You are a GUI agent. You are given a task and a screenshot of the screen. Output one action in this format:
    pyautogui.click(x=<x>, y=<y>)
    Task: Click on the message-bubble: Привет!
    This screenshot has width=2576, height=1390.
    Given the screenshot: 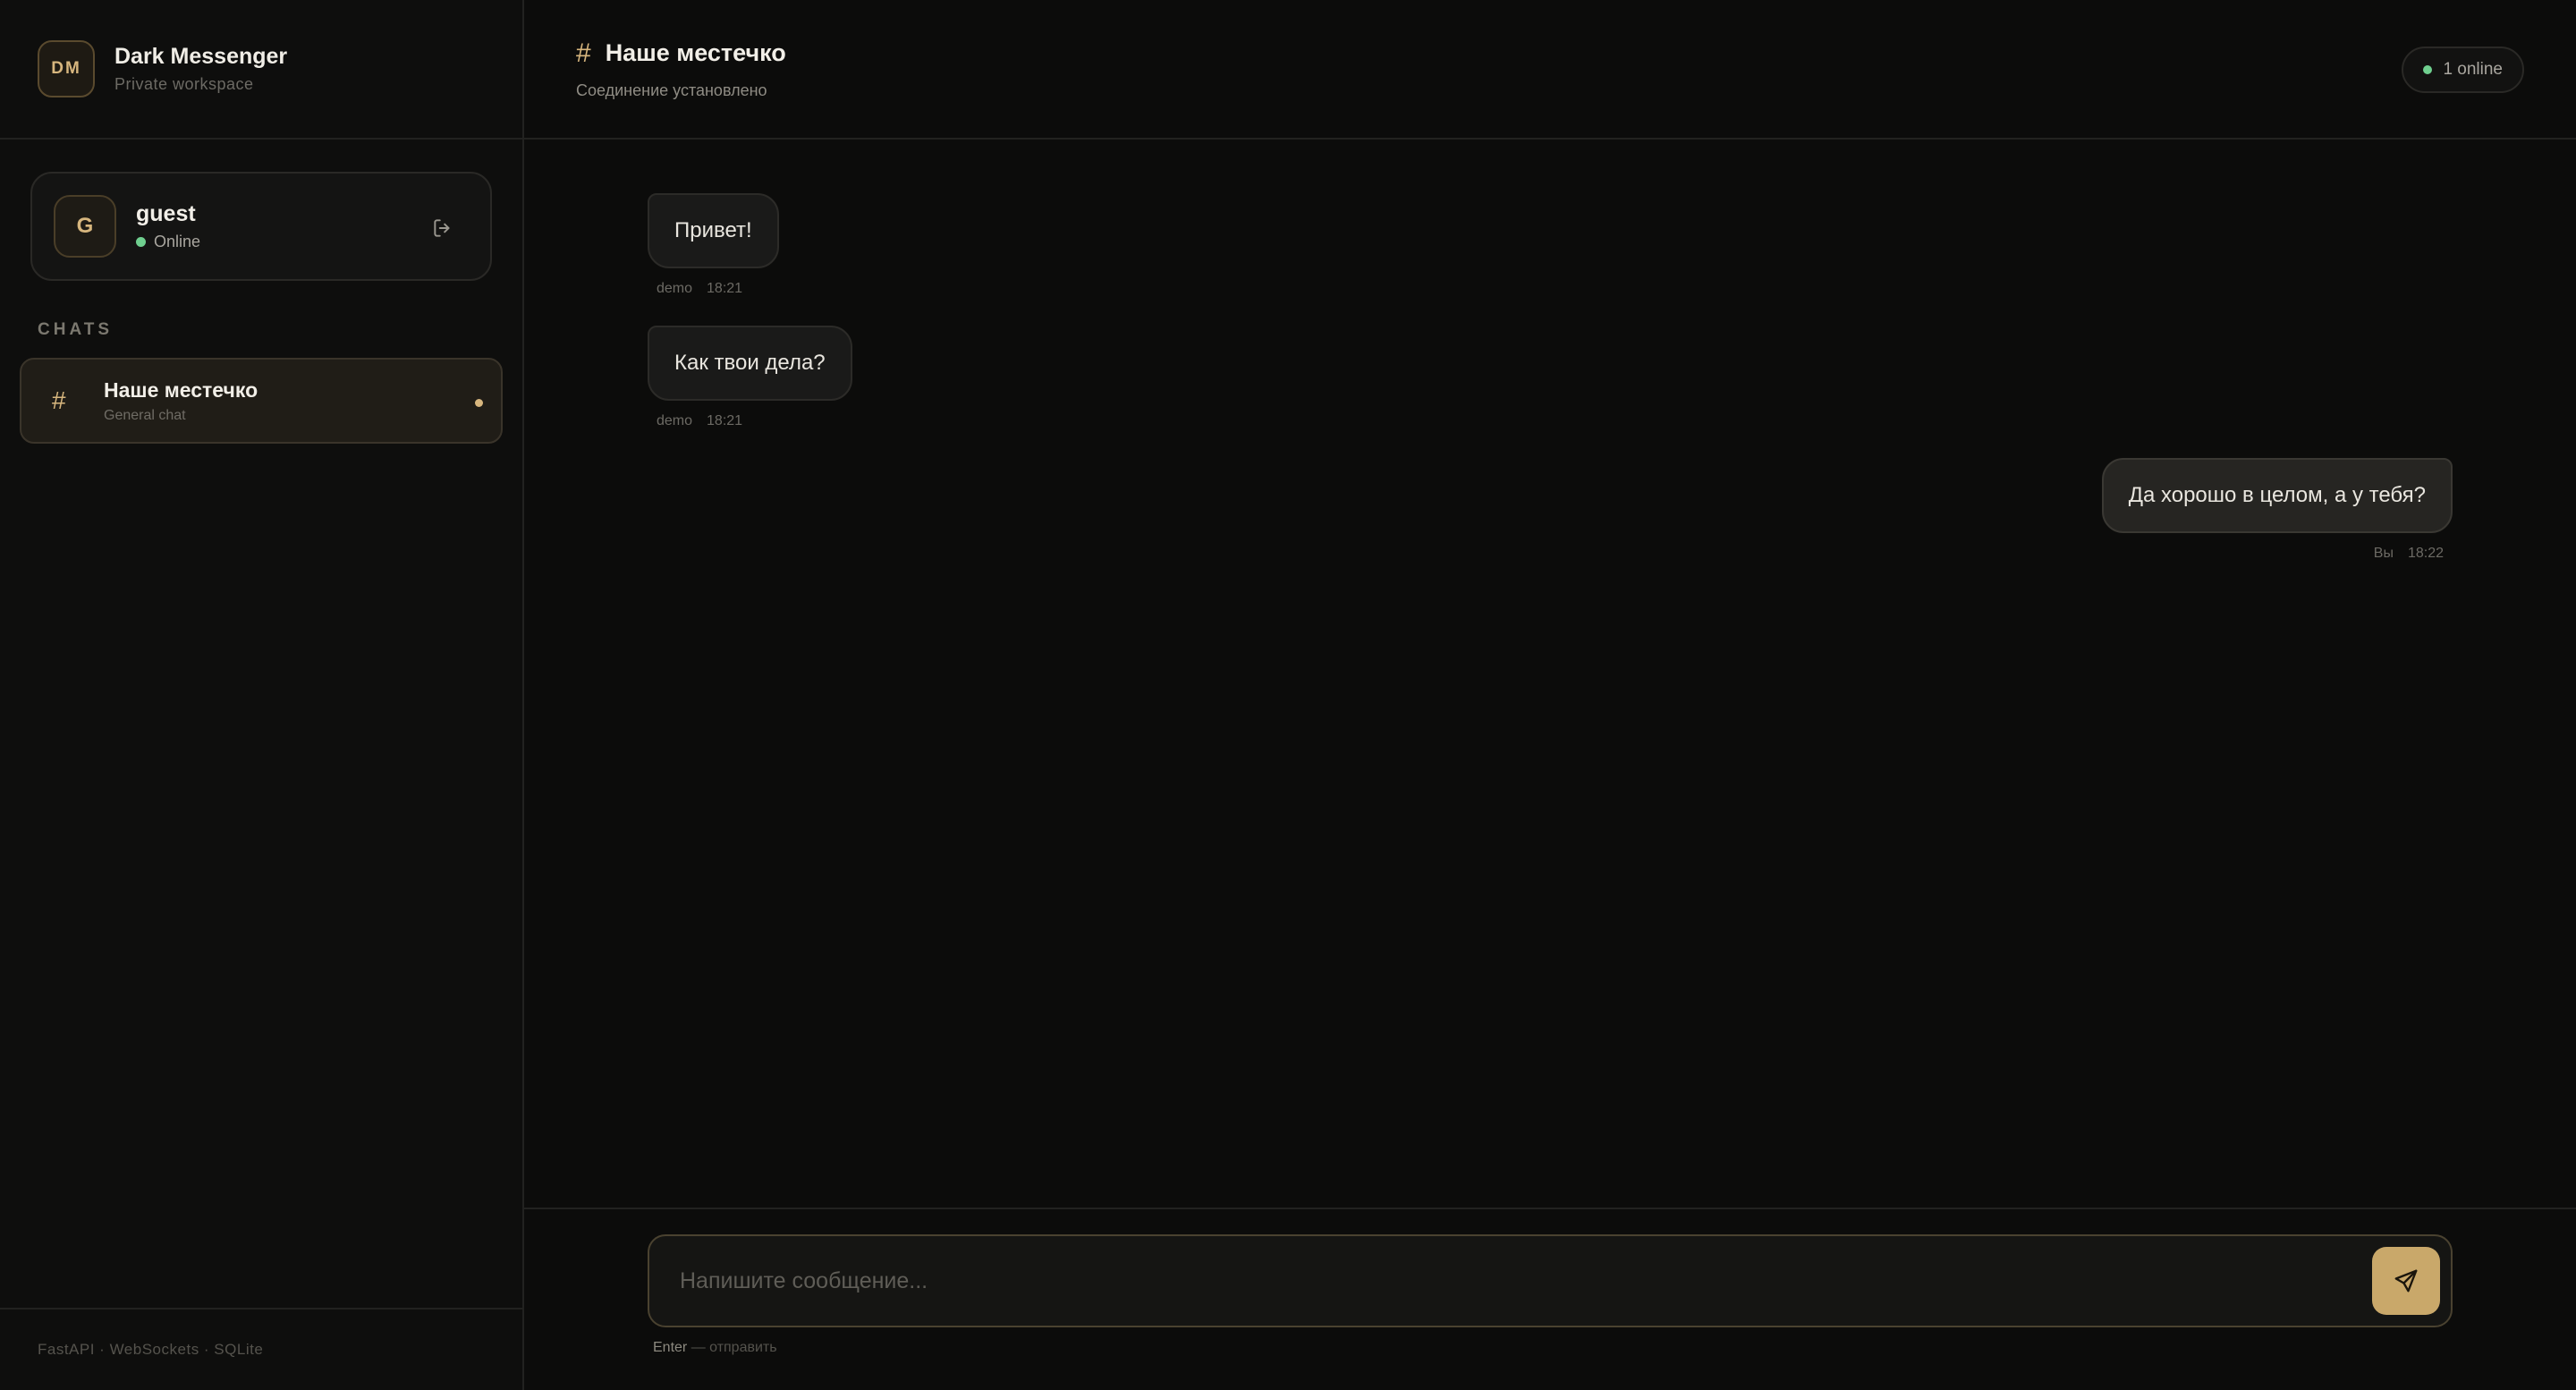 What is the action you would take?
    pyautogui.click(x=713, y=230)
    